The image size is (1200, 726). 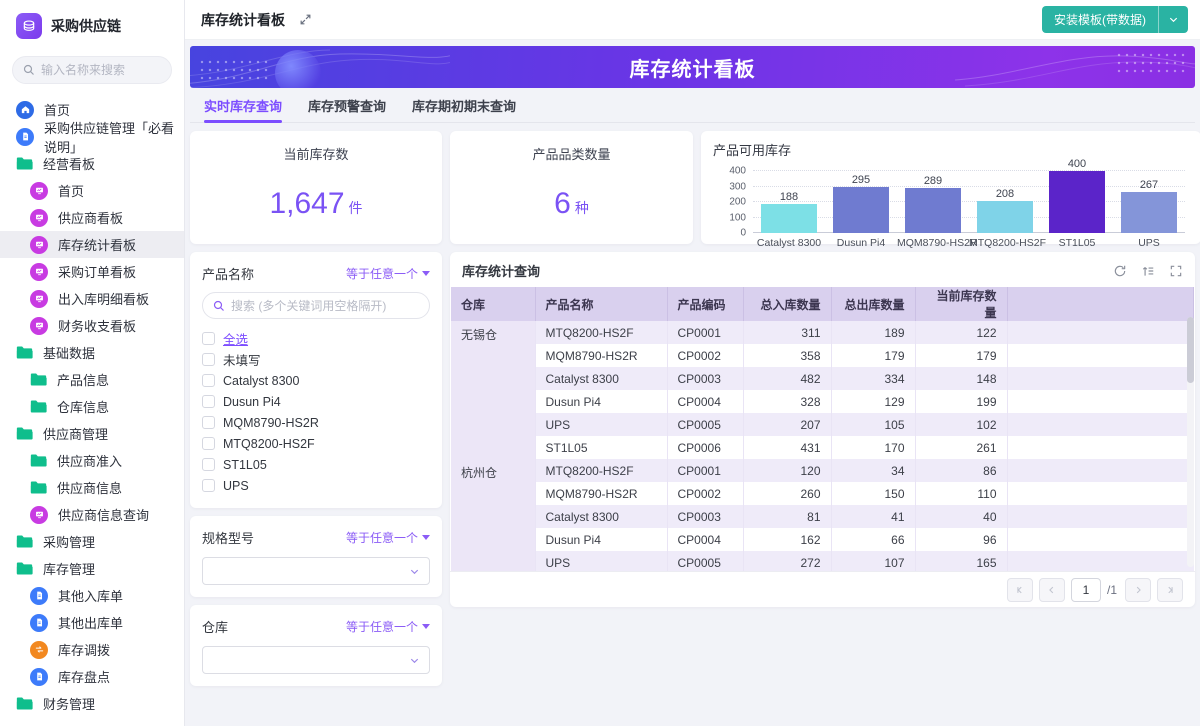 What do you see at coordinates (92, 487) in the screenshot?
I see `sidebar-item: 供应商信息` at bounding box center [92, 487].